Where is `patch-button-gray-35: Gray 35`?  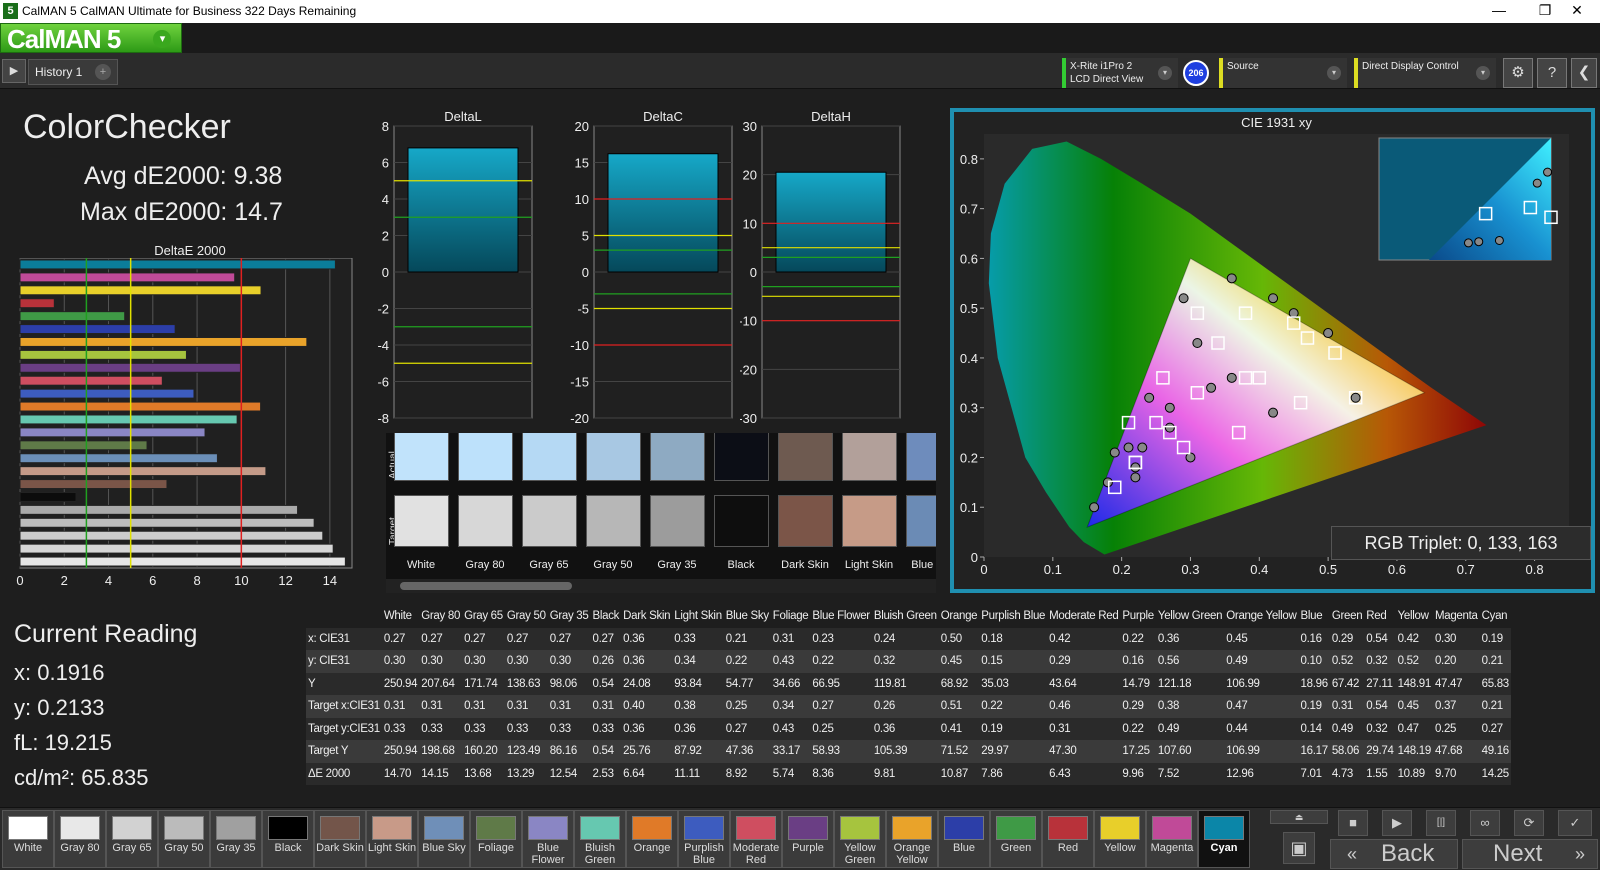 patch-button-gray-35: Gray 35 is located at coordinates (236, 839).